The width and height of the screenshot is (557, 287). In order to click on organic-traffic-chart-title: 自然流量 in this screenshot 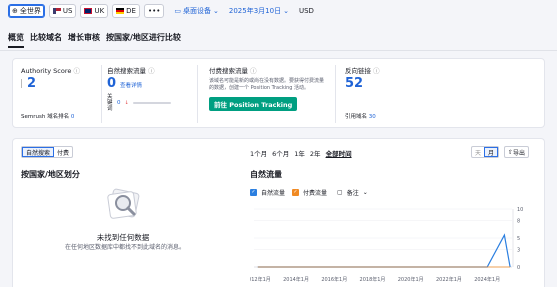, I will do `click(266, 174)`.